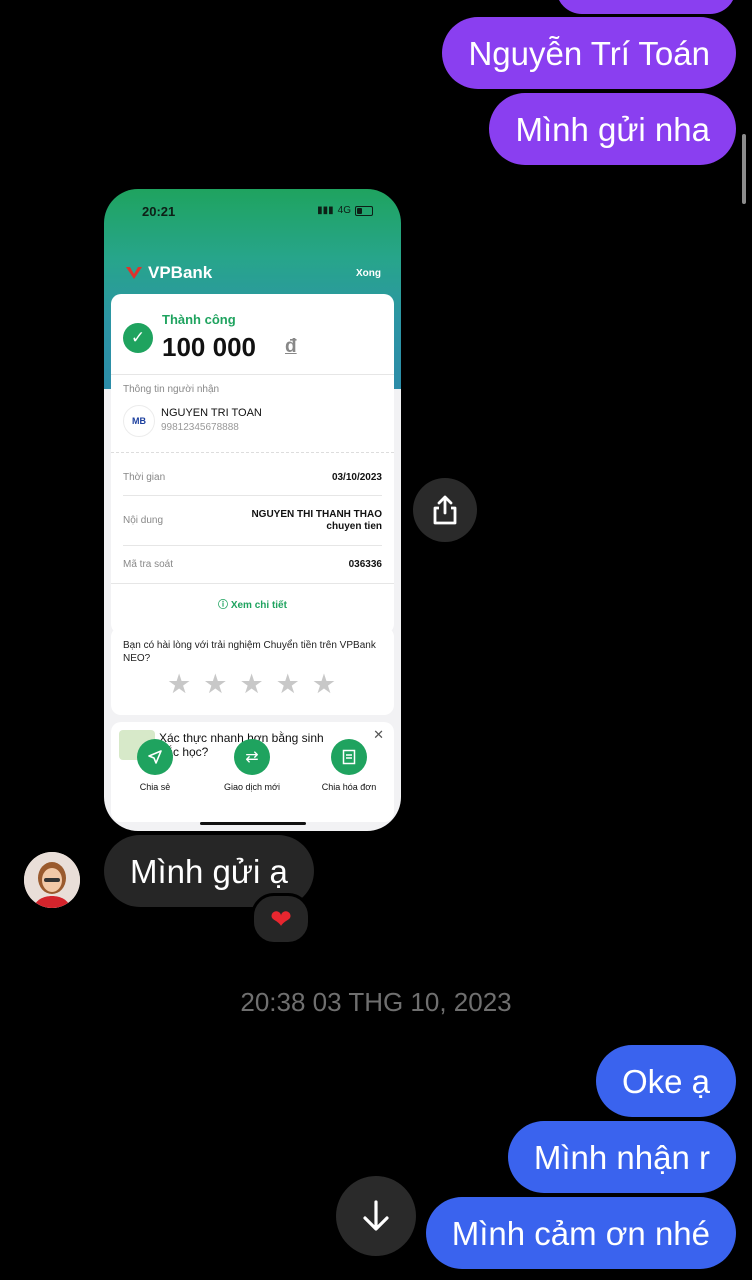 The image size is (752, 1280). I want to click on trace-label: Mã tra soát, so click(148, 564).